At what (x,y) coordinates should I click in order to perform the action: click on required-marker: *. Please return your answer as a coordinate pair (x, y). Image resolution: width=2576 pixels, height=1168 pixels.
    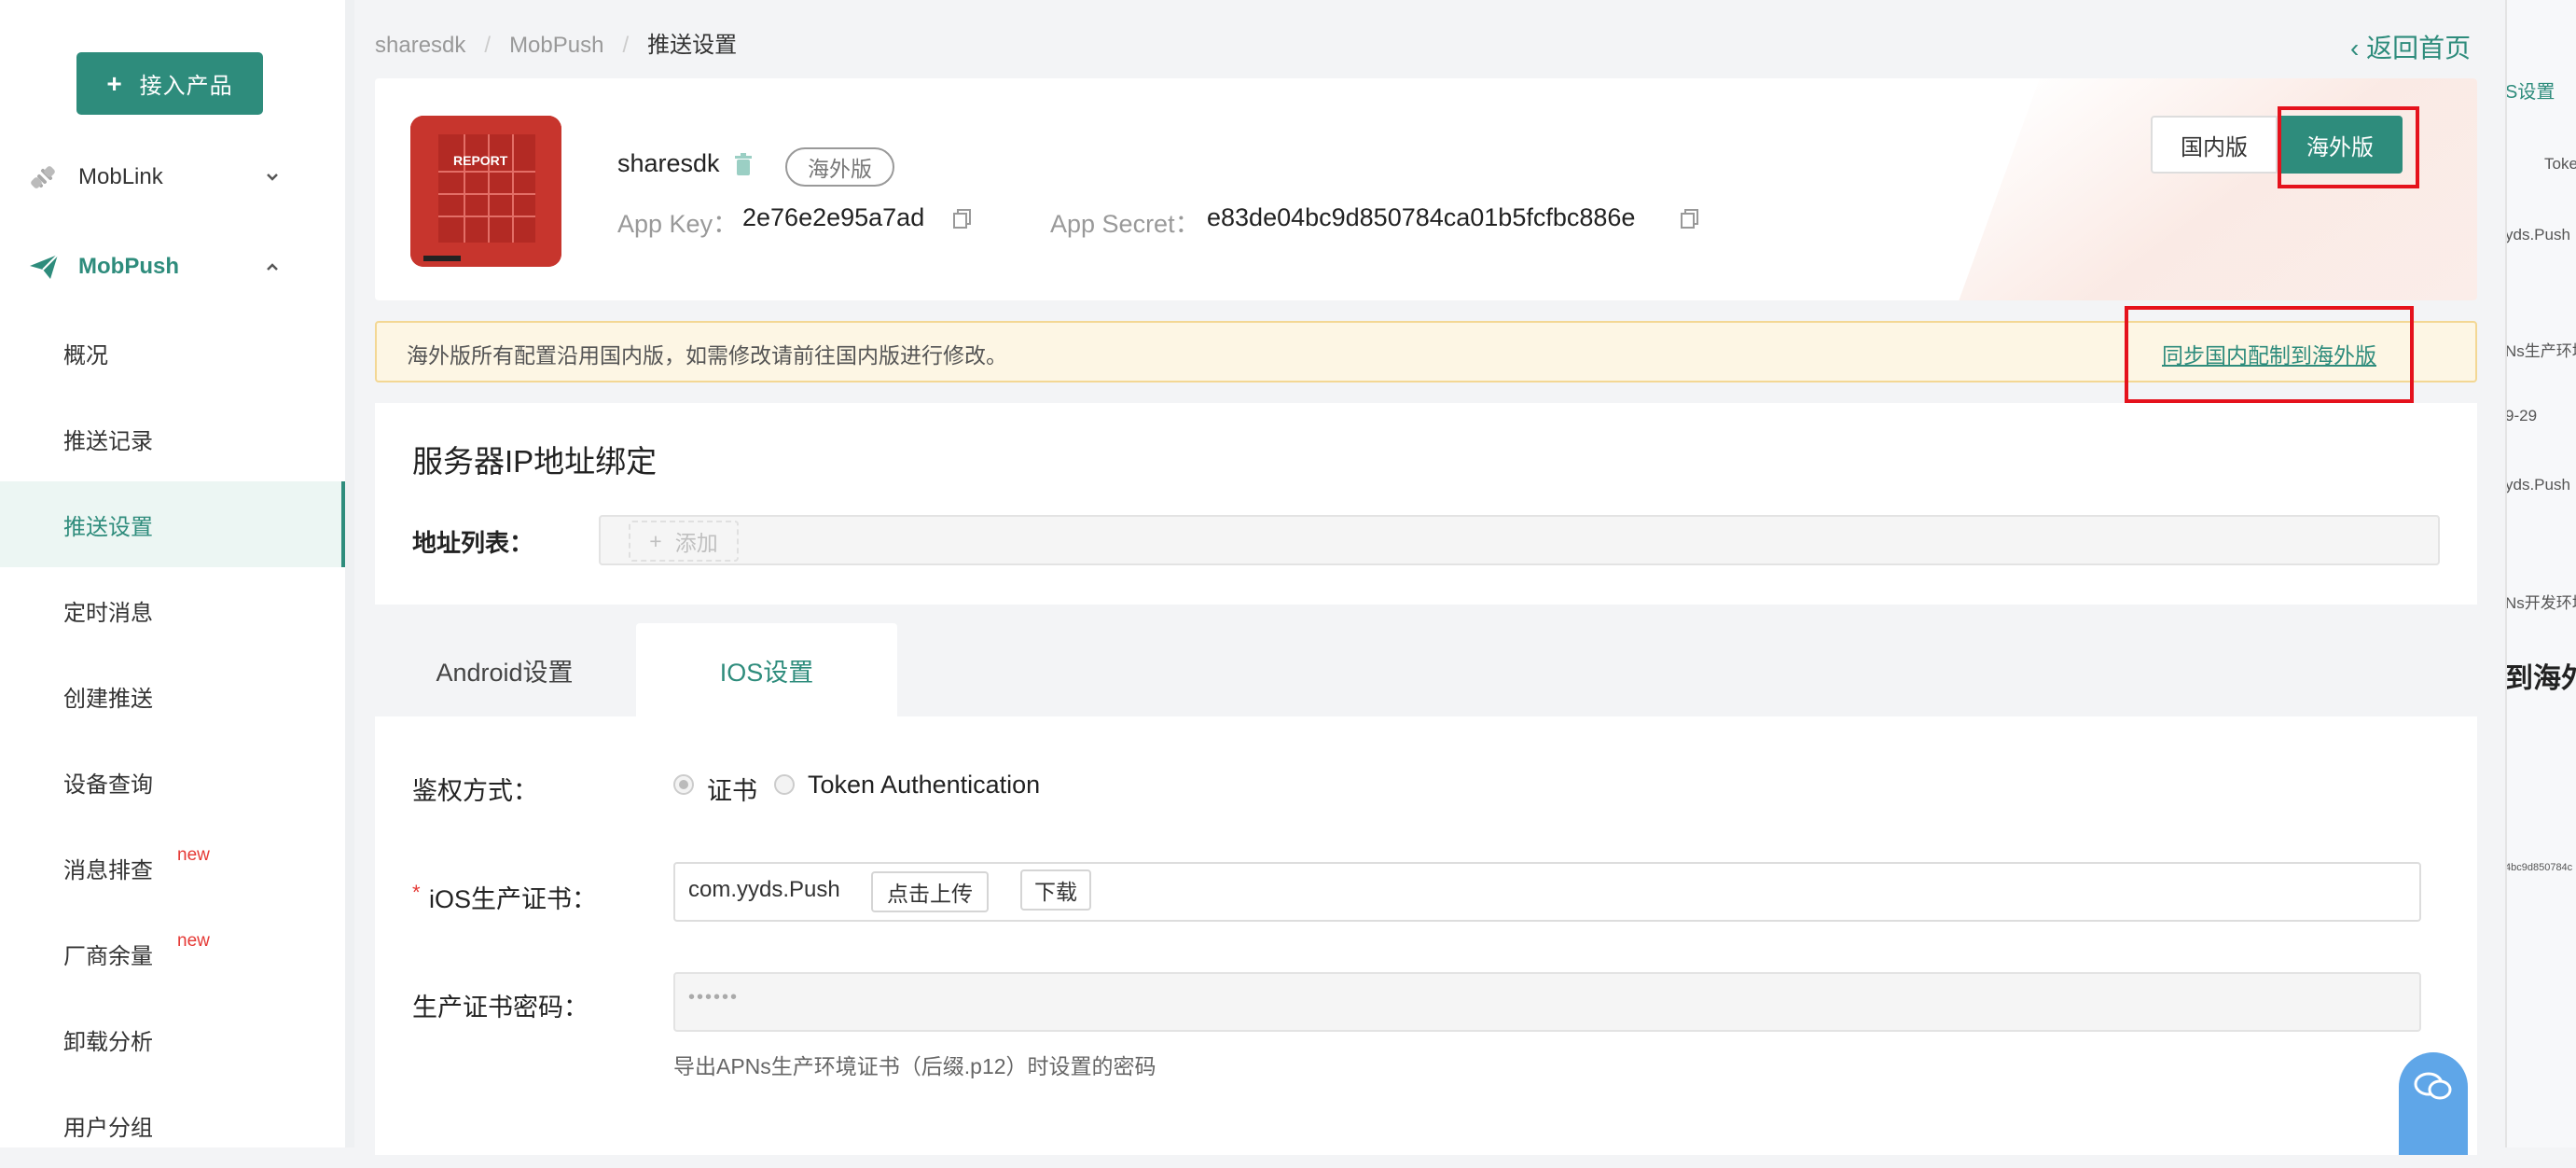
    Looking at the image, I should click on (416, 892).